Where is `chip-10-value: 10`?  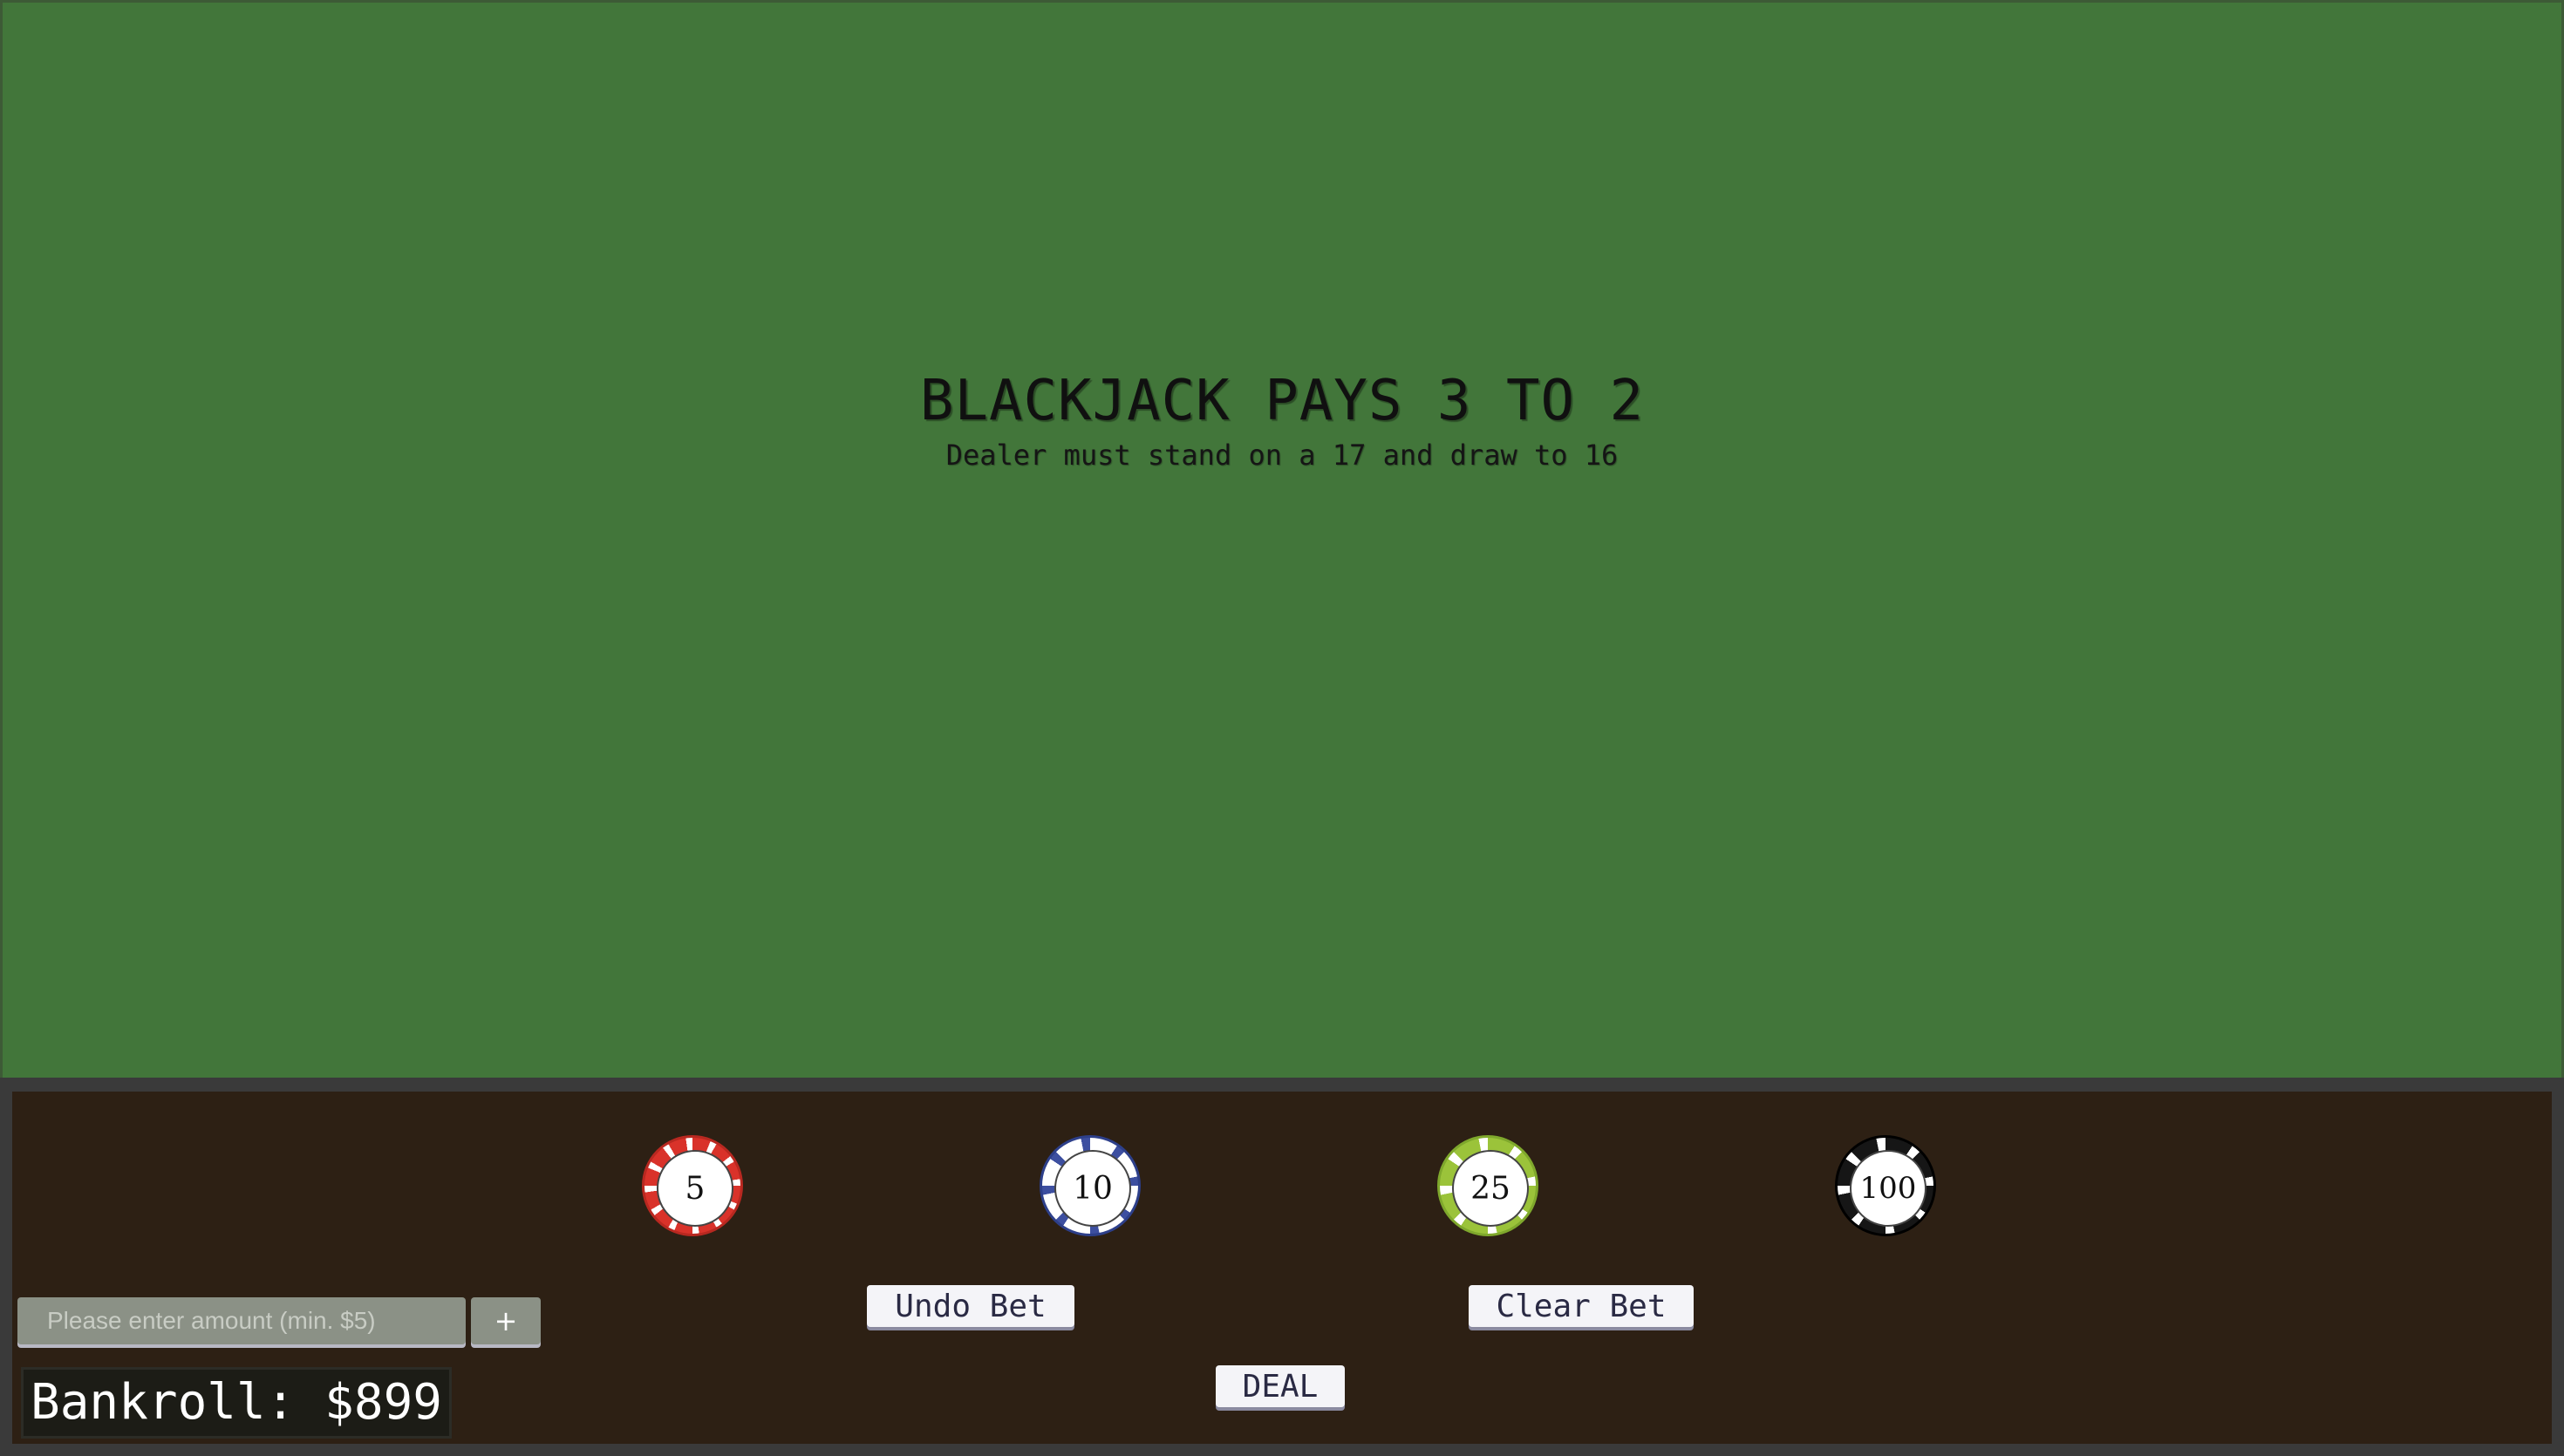 chip-10-value: 10 is located at coordinates (1092, 1188).